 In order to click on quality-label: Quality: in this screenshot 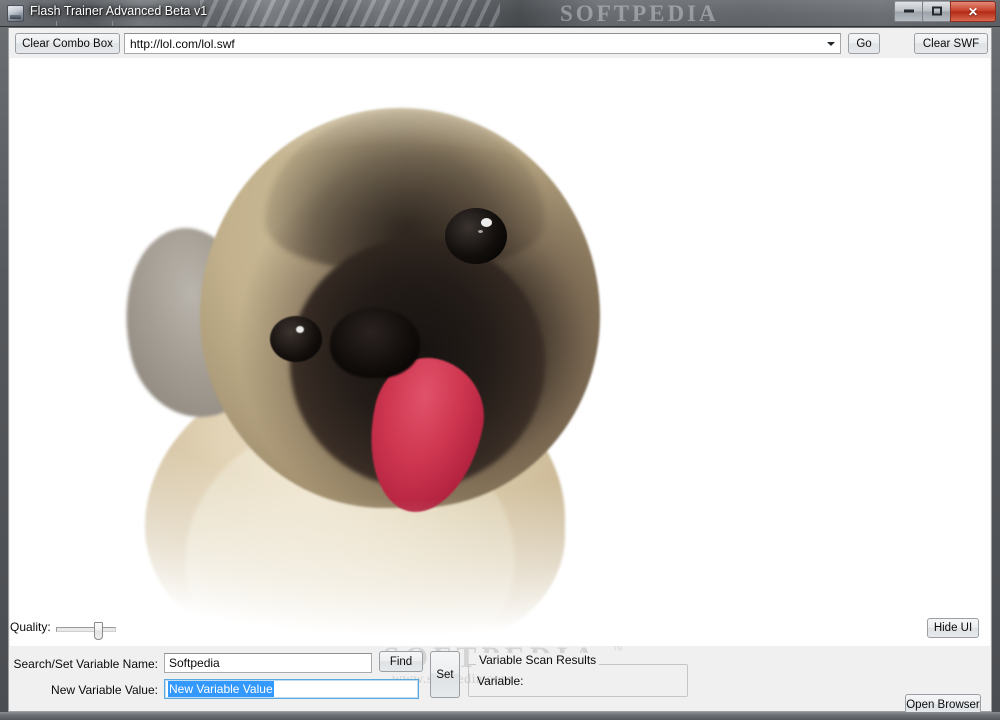, I will do `click(30, 627)`.